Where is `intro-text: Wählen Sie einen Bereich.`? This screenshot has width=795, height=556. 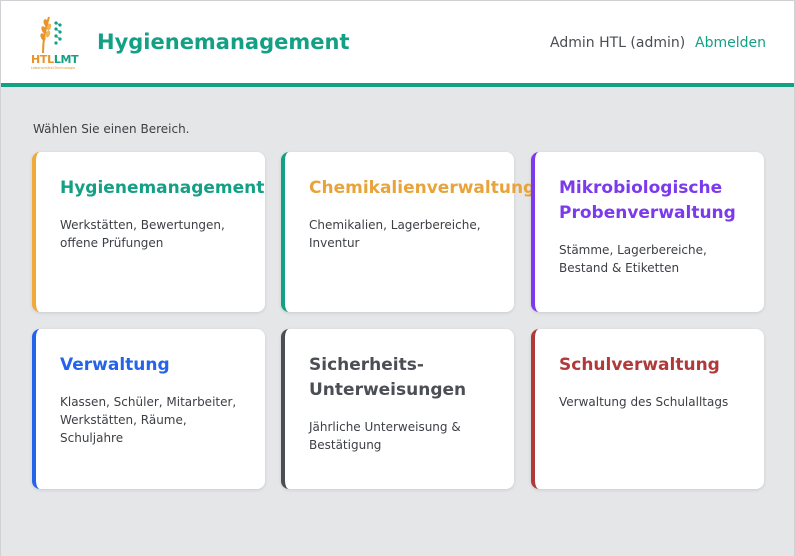
intro-text: Wählen Sie einen Bereich. is located at coordinates (111, 129).